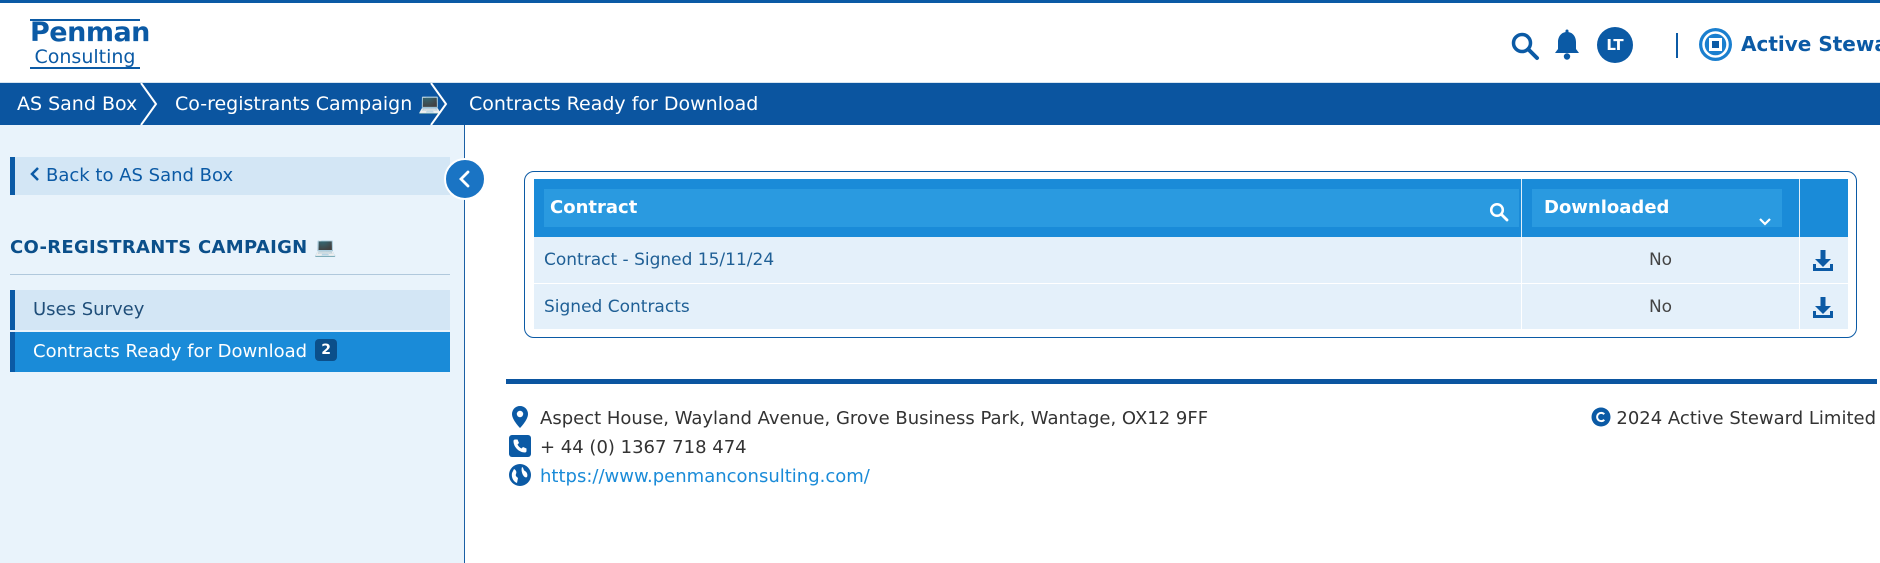  Describe the element at coordinates (230, 310) in the screenshot. I see `sidebar-item-uses-survey: Uses Survey` at that location.